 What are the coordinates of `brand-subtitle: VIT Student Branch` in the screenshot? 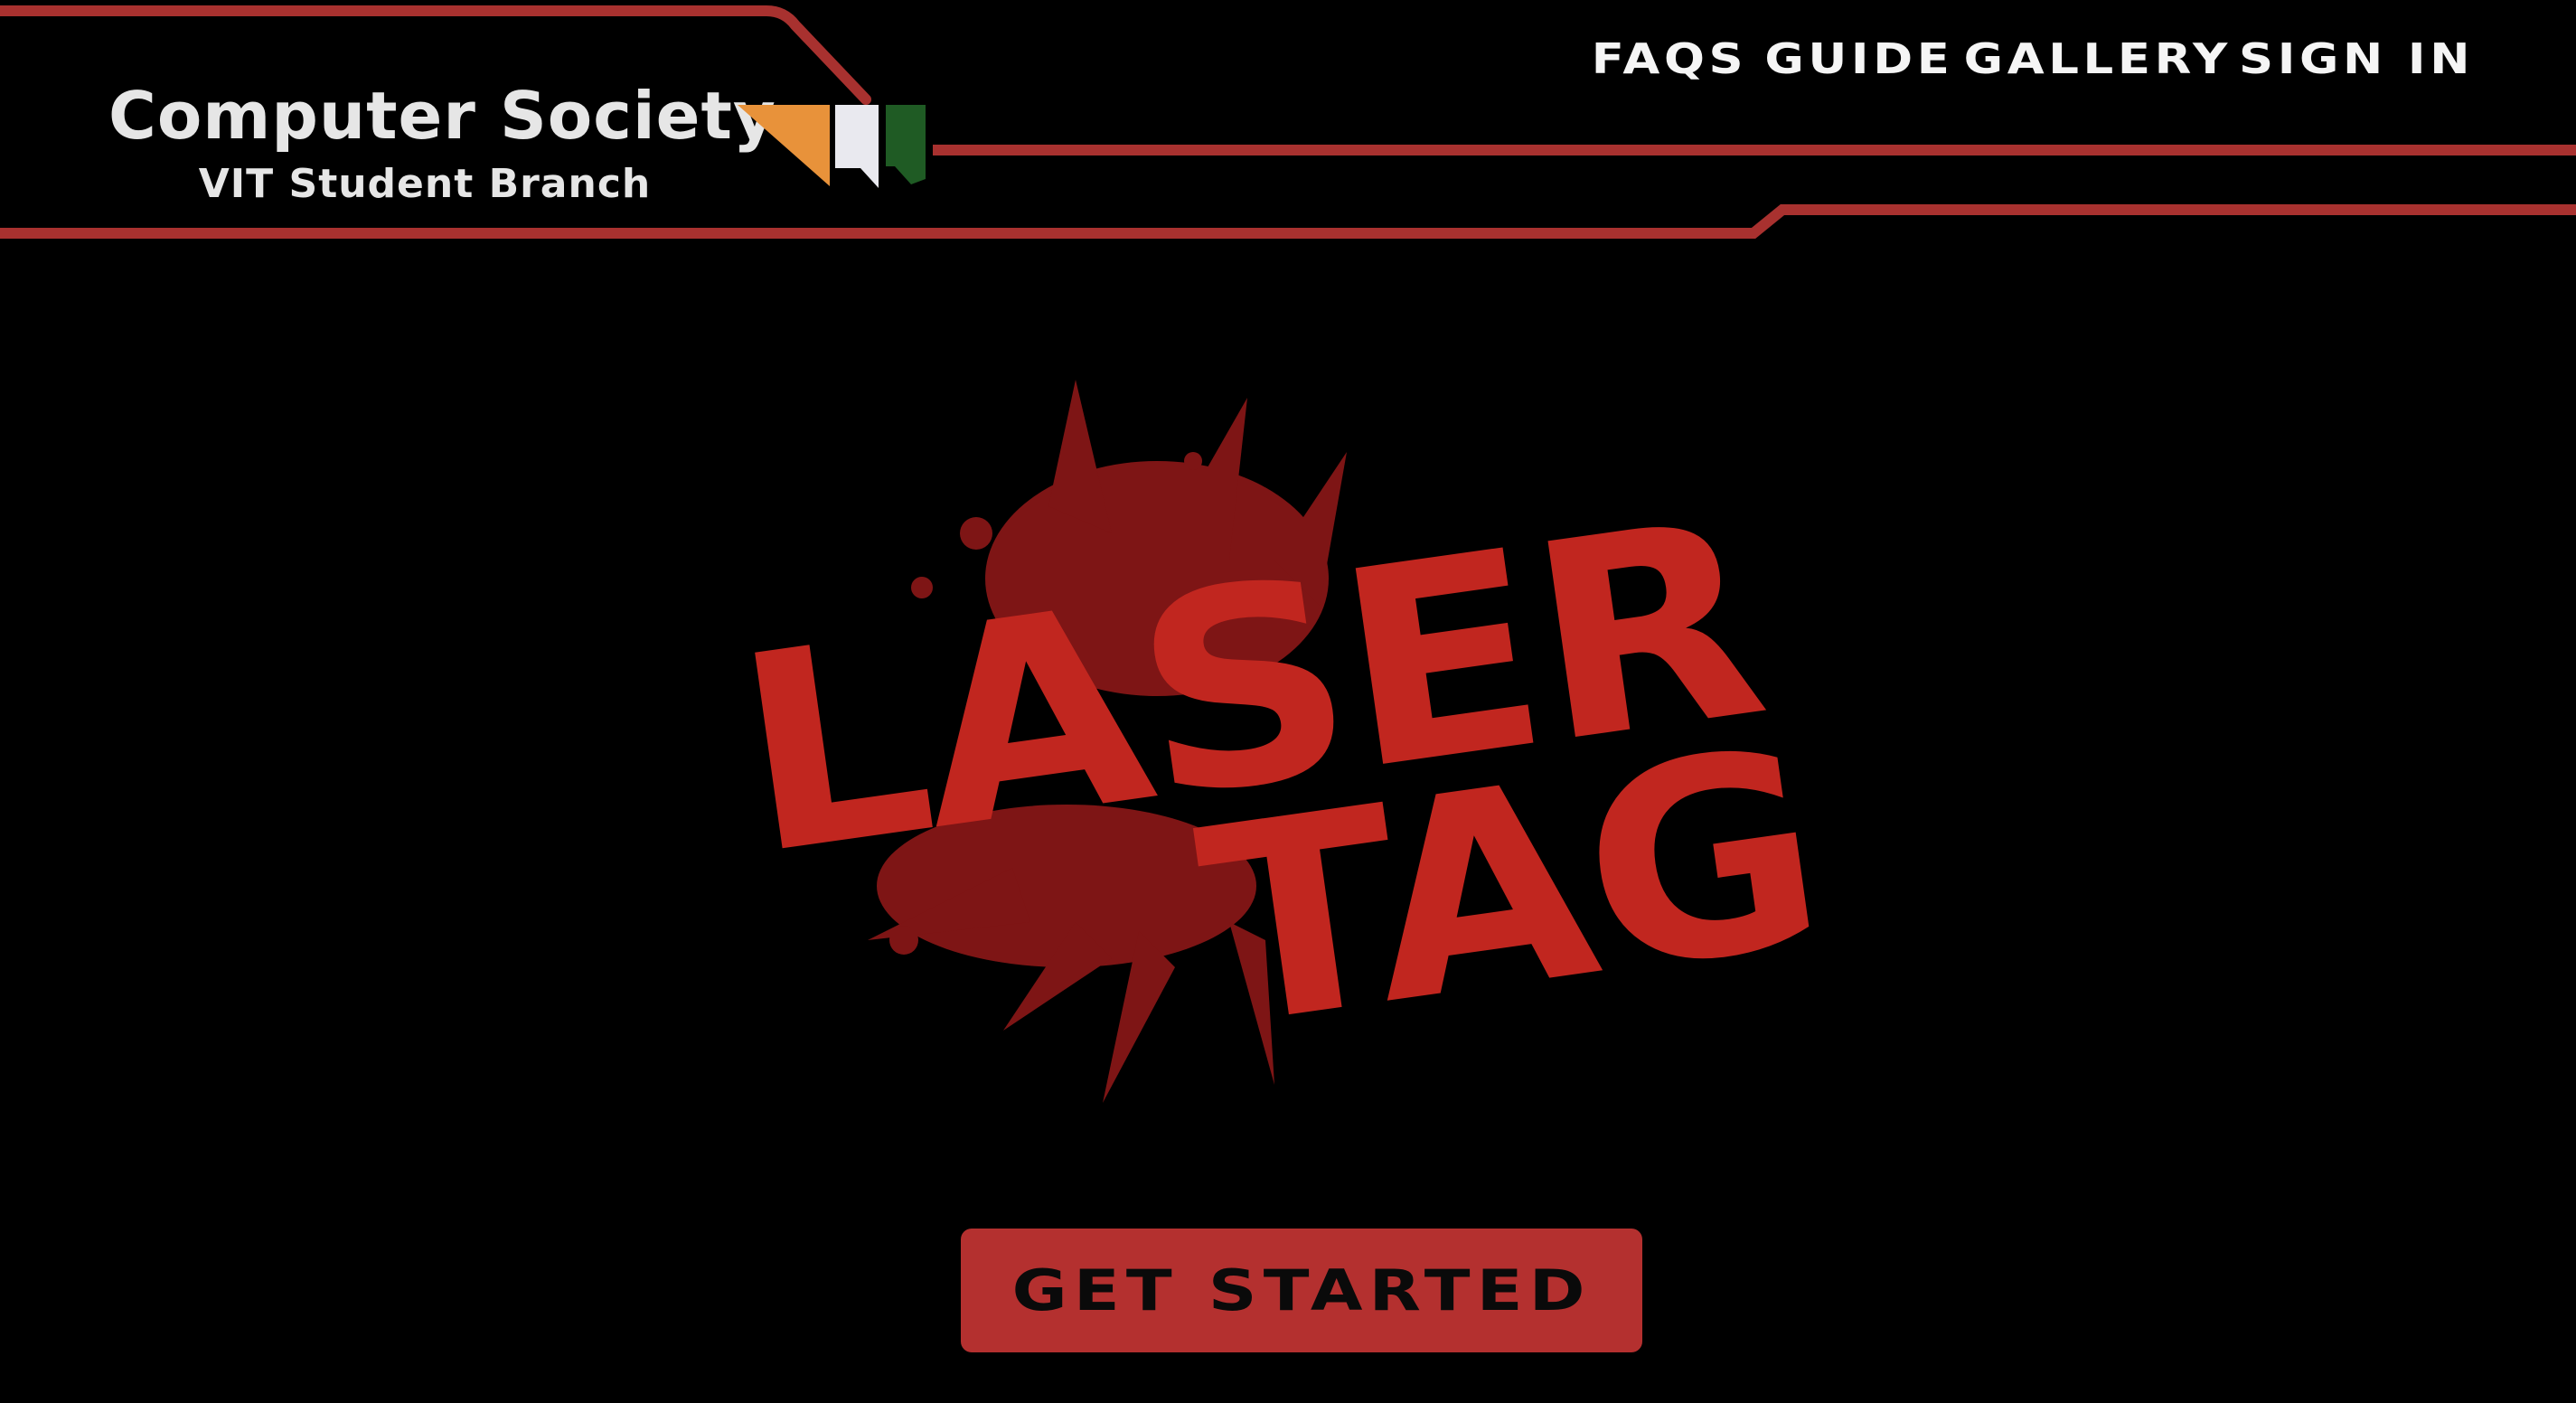 It's located at (425, 184).